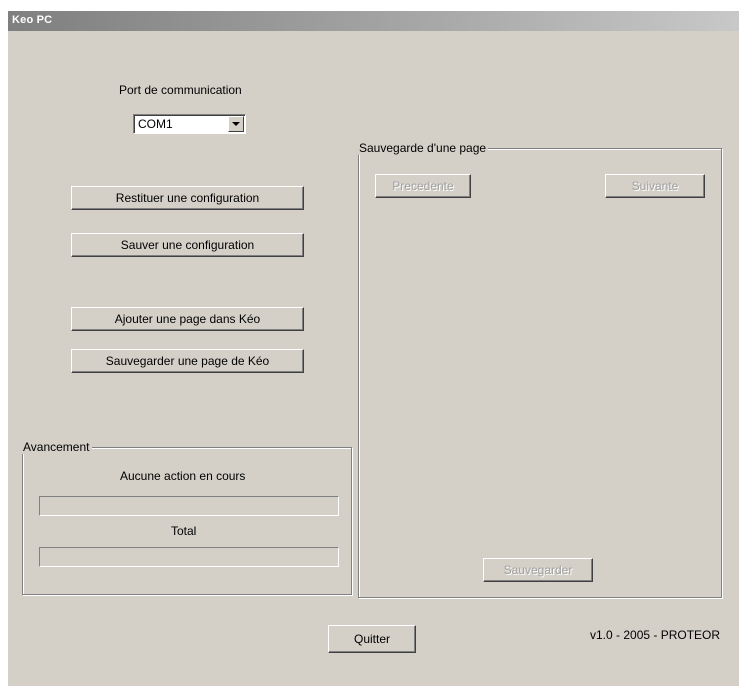 Image resolution: width=742 pixels, height=686 pixels. Describe the element at coordinates (423, 148) in the screenshot. I see `page-save-group-label: Sauvegarde d'une page` at that location.